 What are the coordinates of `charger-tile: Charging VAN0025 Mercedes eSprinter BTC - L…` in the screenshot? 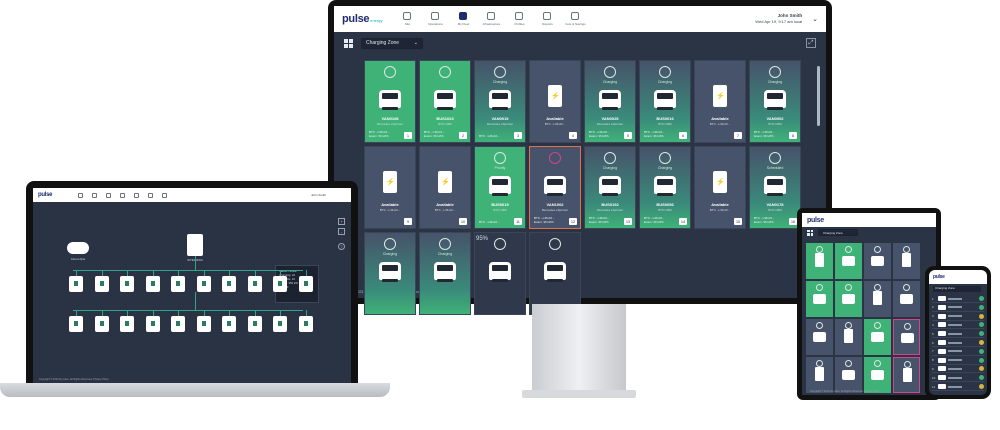 It's located at (610, 101).